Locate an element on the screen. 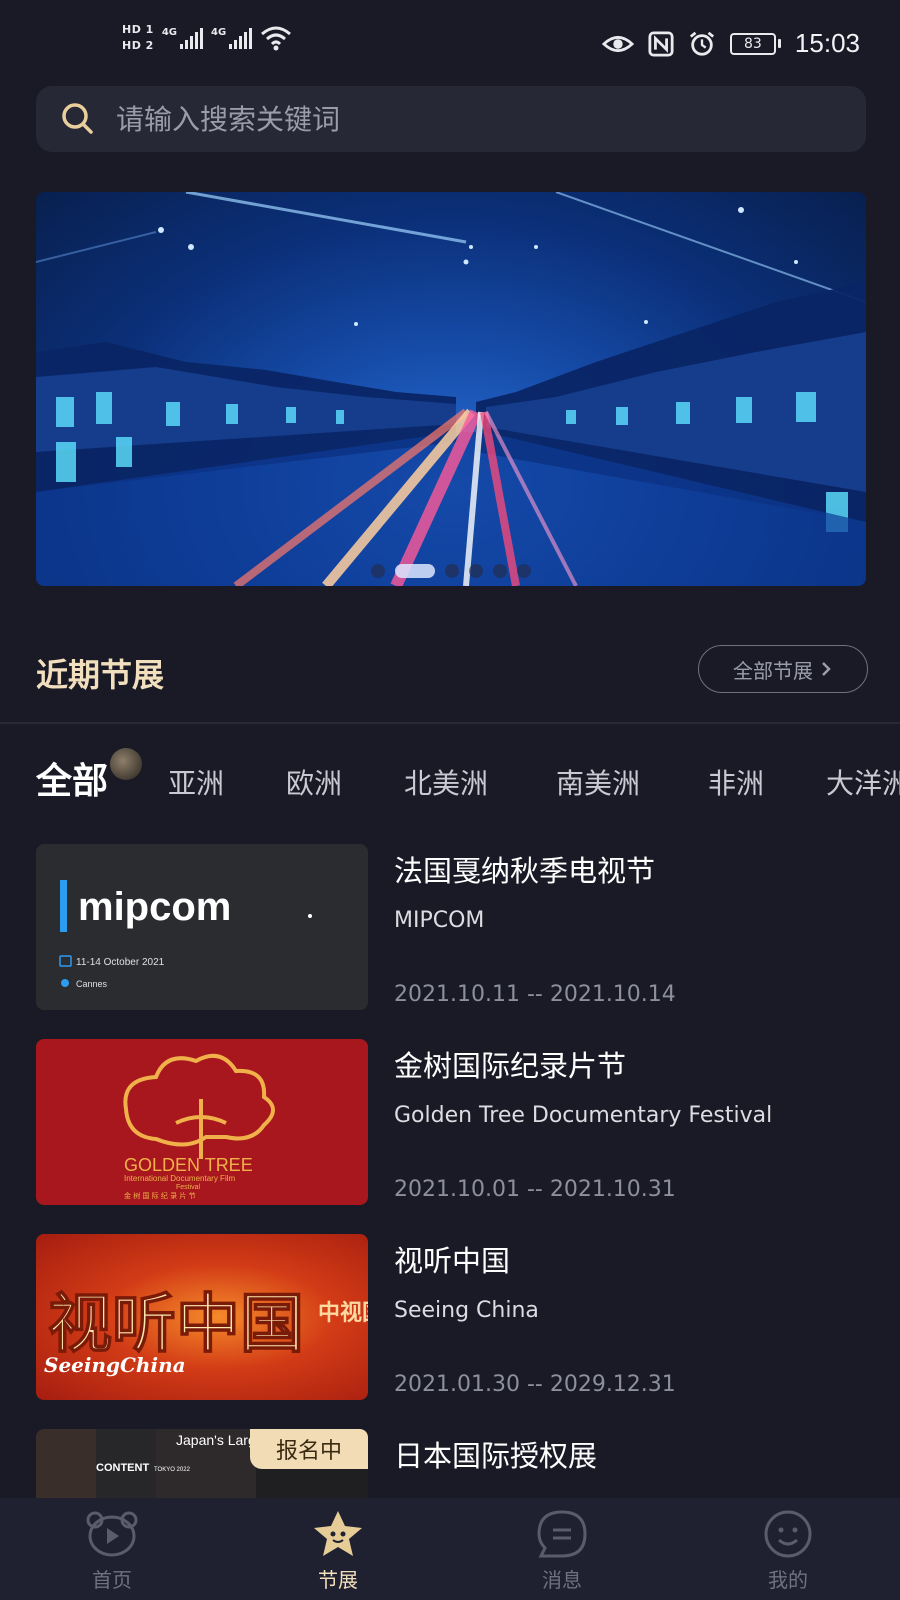 The width and height of the screenshot is (900, 1600). event-thumbnail: 视听中国 SeeingChina 中视国际 is located at coordinates (202, 1317).